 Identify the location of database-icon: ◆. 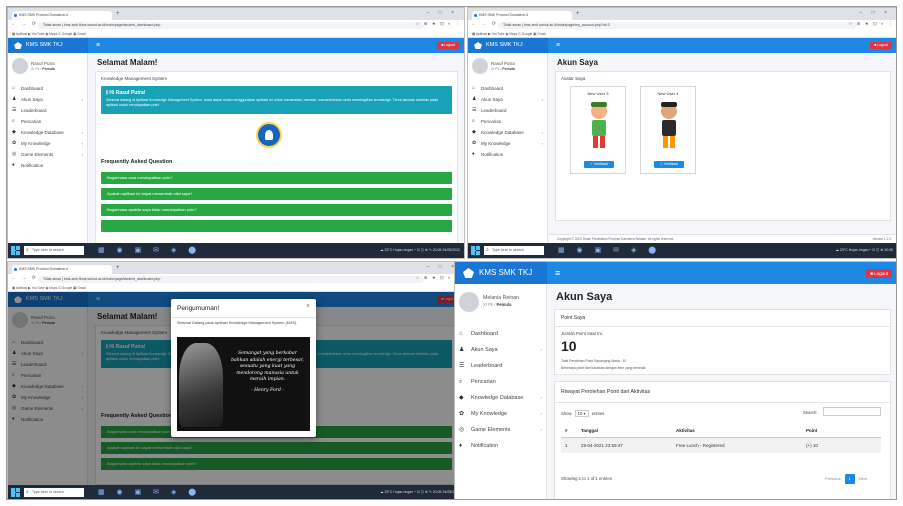
(474, 132).